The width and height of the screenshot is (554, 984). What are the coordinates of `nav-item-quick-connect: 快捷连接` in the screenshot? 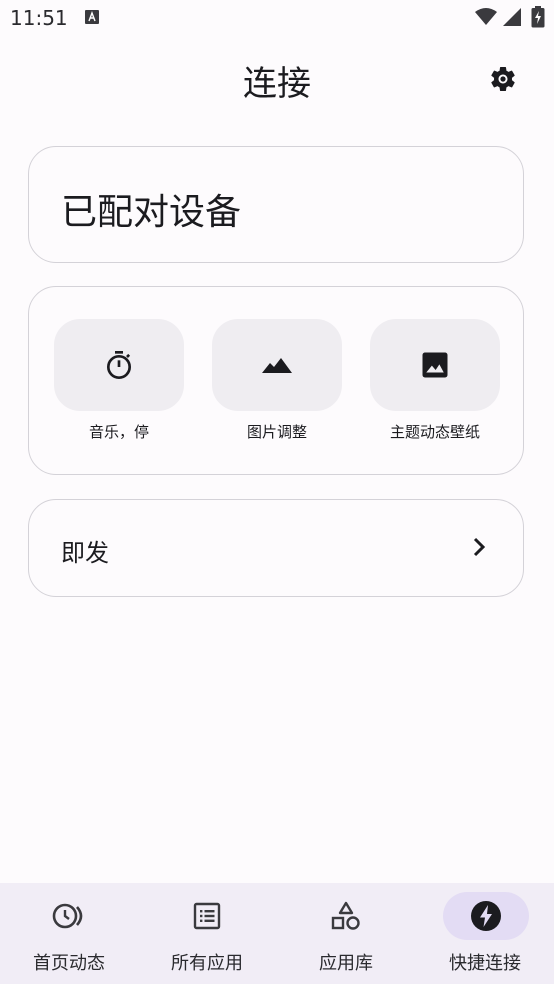 It's located at (485, 933).